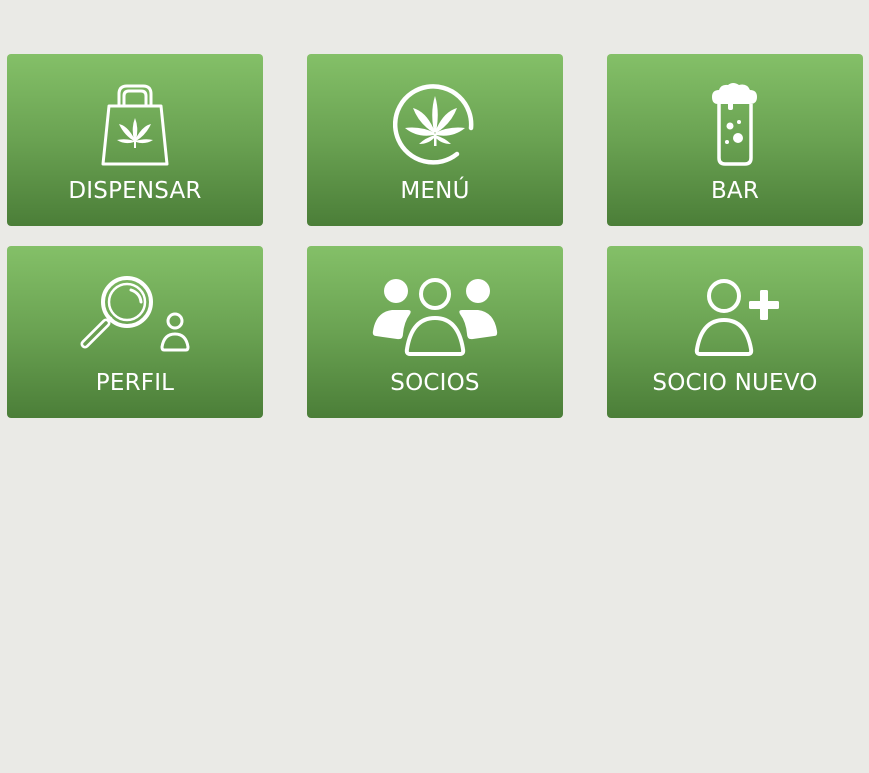 The width and height of the screenshot is (869, 773). I want to click on add-user-icon, so click(735, 316).